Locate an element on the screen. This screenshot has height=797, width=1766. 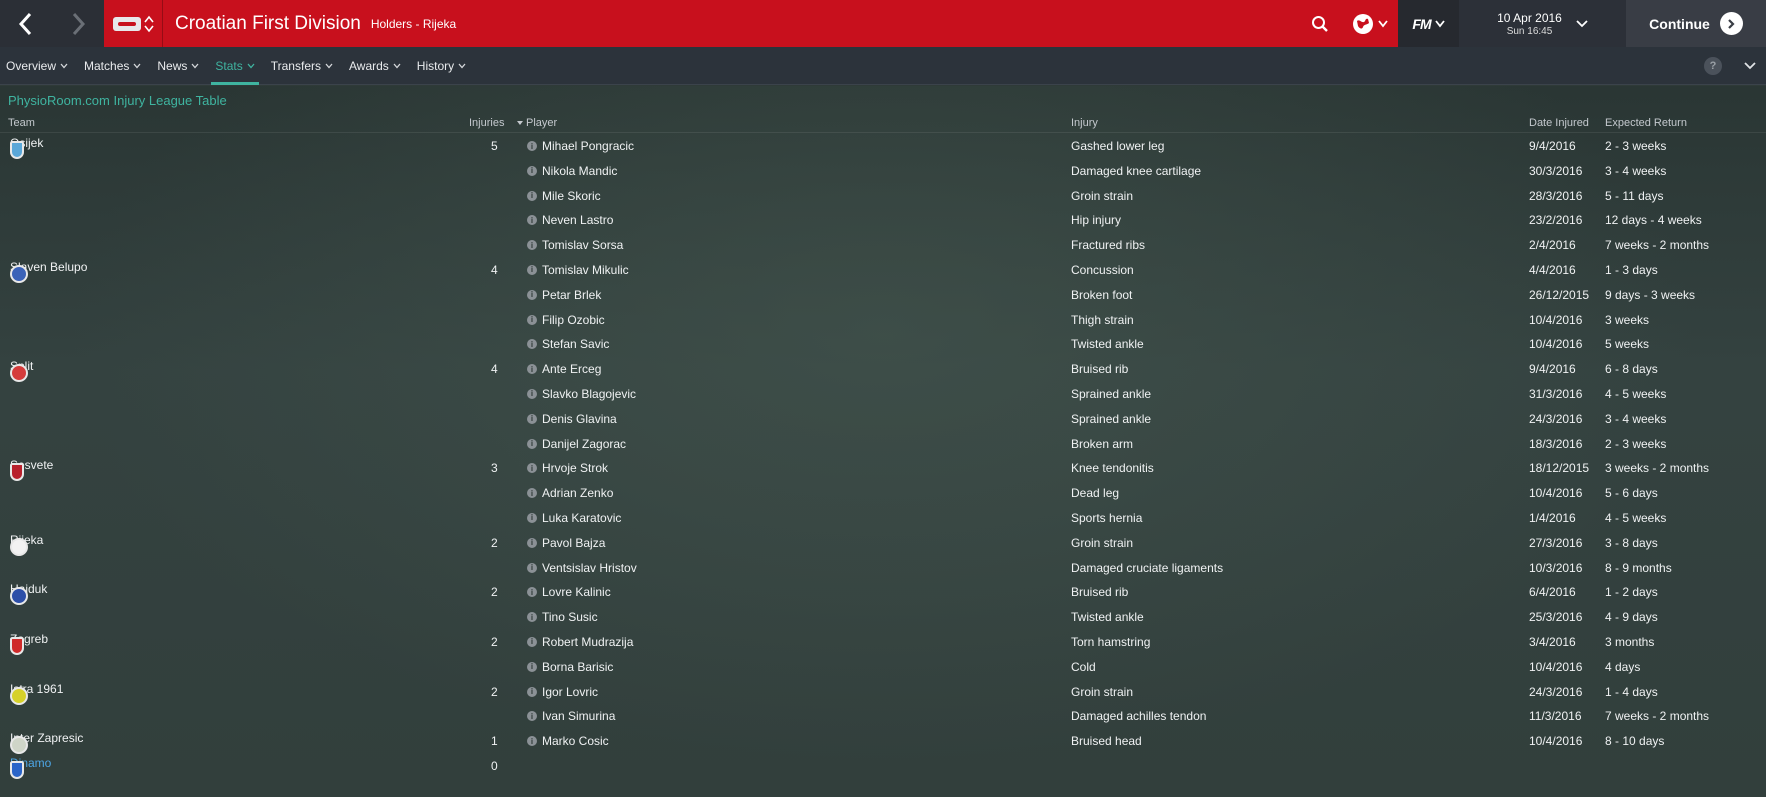
date-injured: 30/3/2016 is located at coordinates (1556, 170).